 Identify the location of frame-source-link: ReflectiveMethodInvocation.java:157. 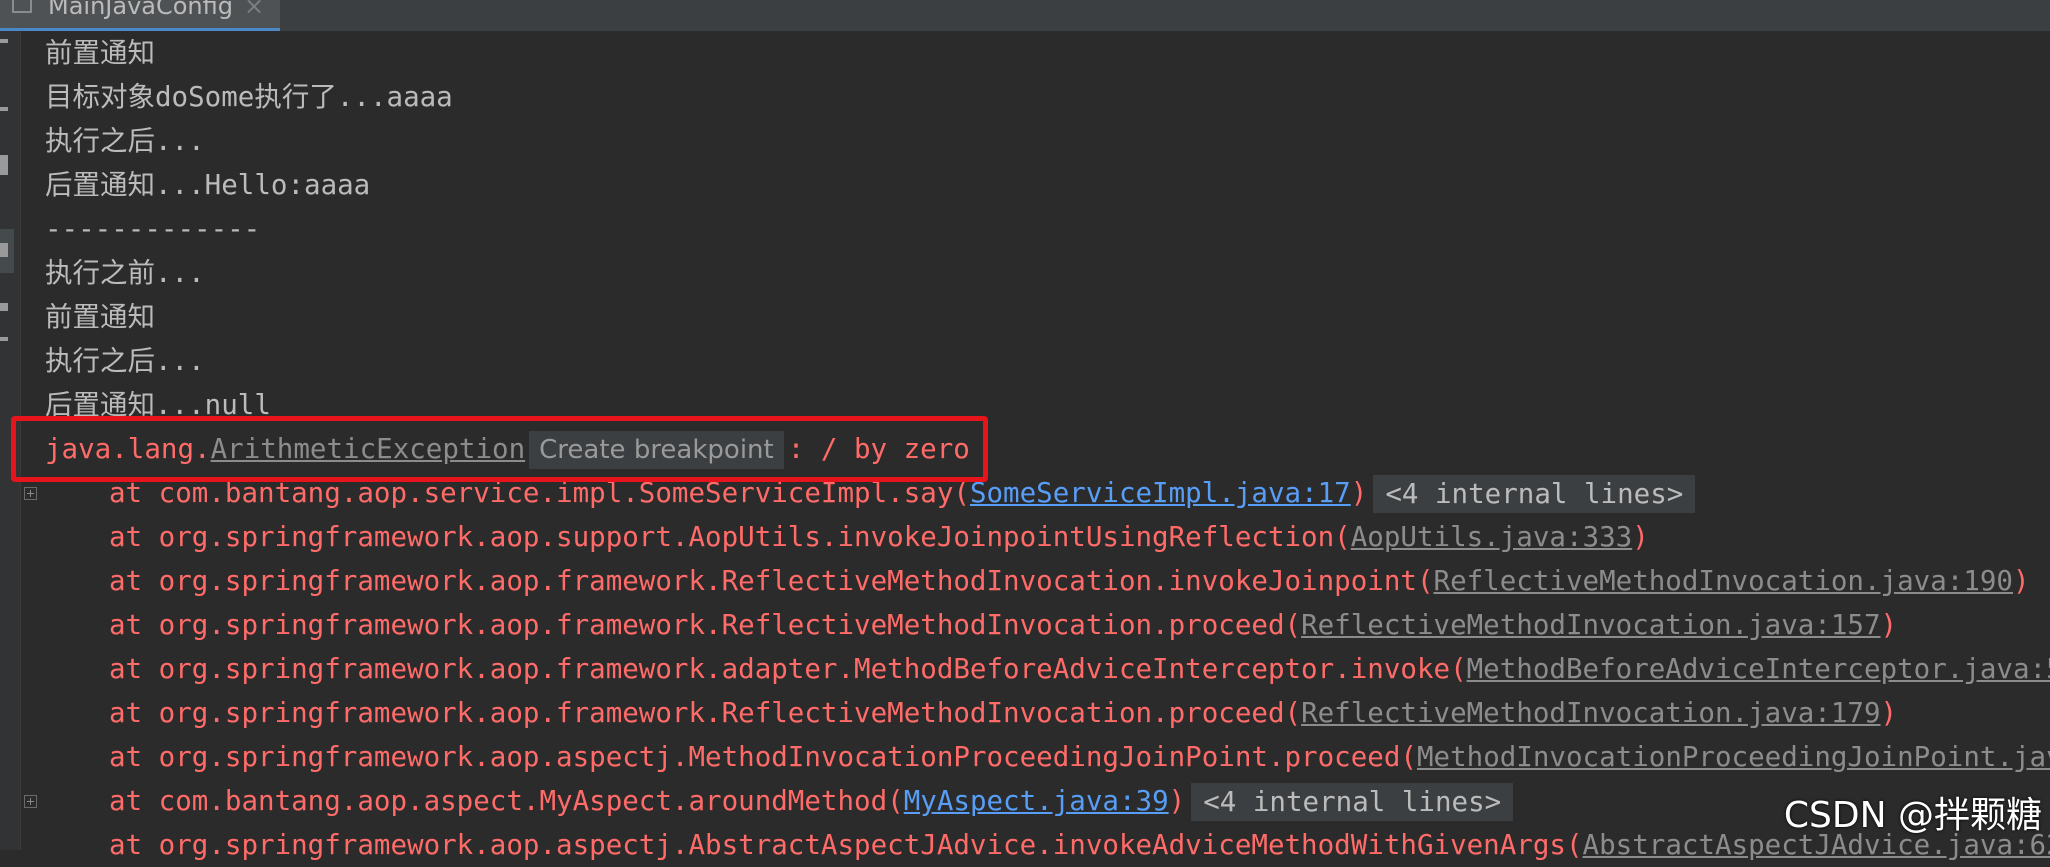
(1590, 625).